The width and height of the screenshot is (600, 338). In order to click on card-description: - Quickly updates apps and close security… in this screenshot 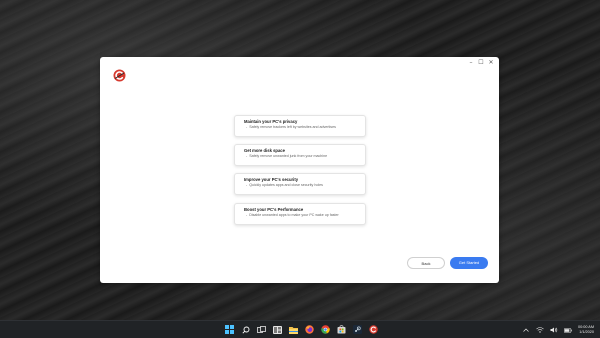, I will do `click(284, 185)`.